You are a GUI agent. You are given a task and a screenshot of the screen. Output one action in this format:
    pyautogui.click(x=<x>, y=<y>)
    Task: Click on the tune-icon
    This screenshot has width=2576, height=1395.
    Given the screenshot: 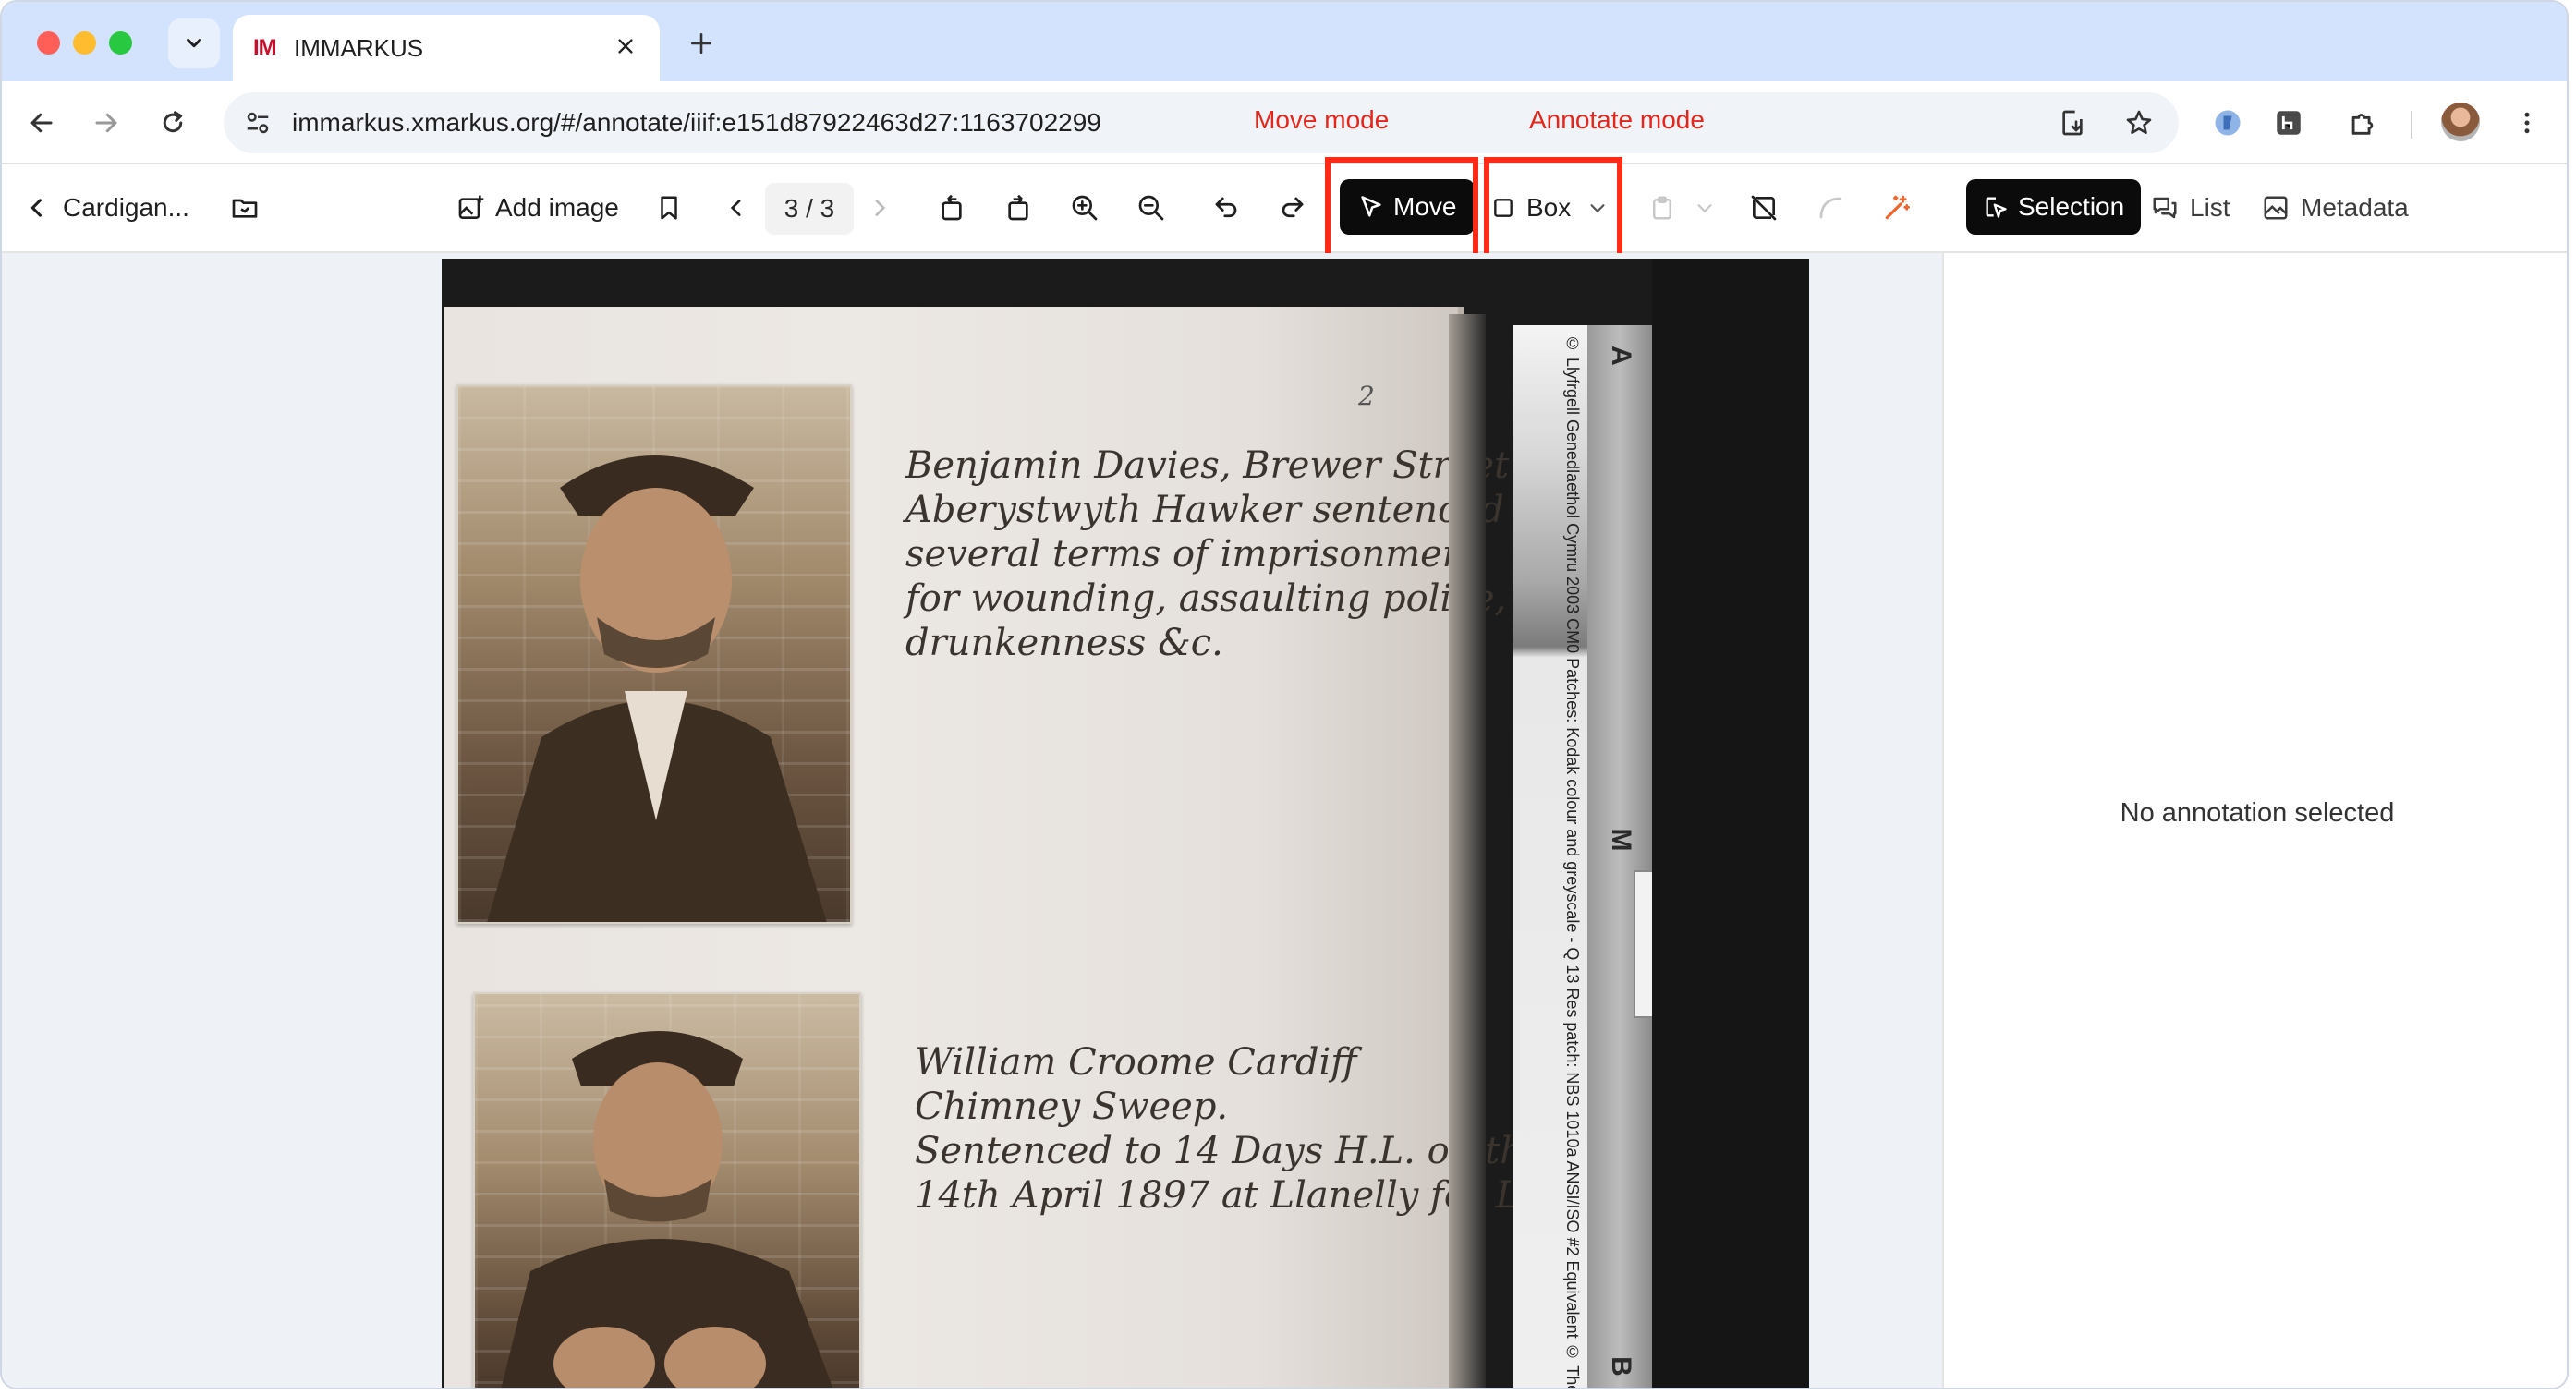 What is the action you would take?
    pyautogui.click(x=258, y=123)
    